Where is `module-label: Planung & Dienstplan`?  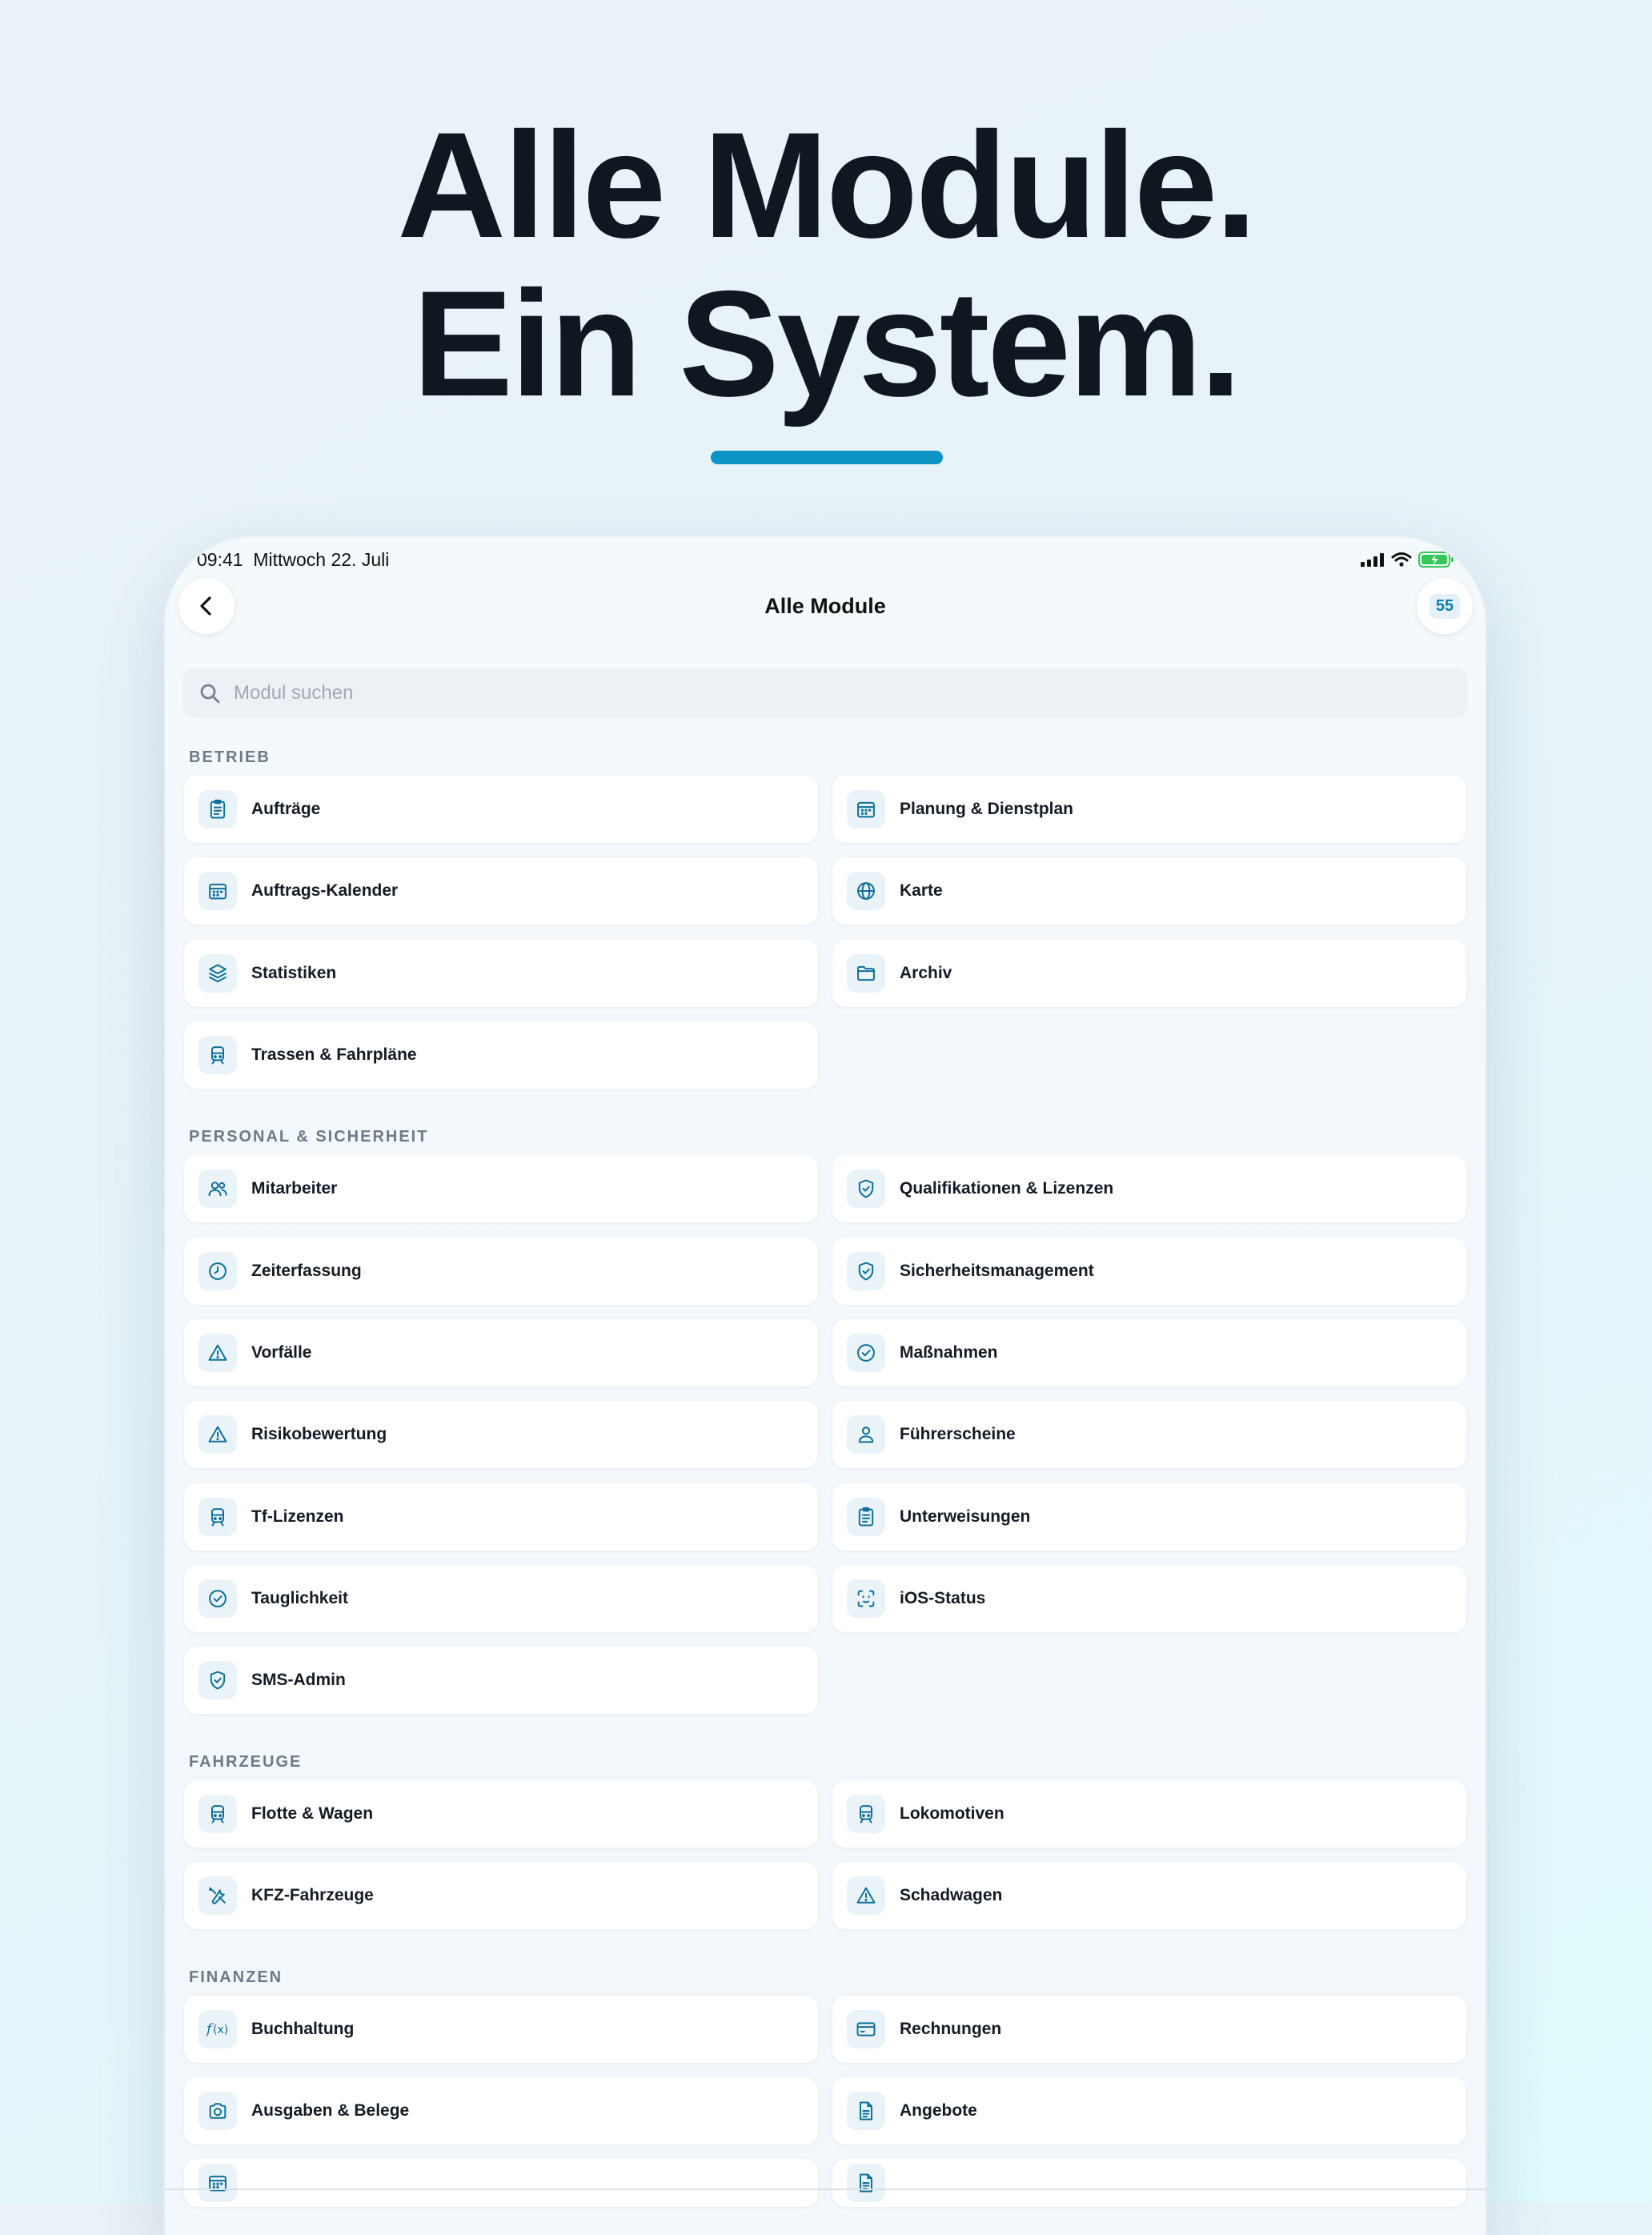
module-label: Planung & Dienstplan is located at coordinates (987, 809).